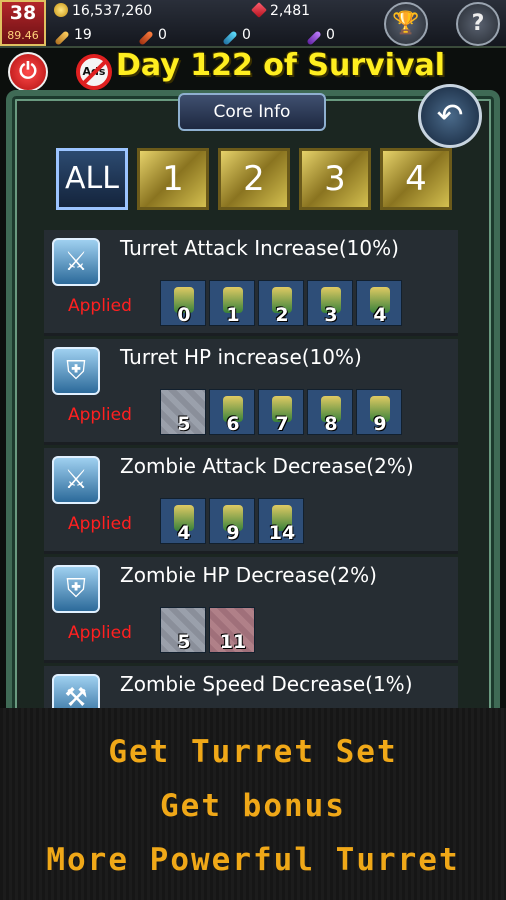 The image size is (506, 900). I want to click on help-button: ?, so click(478, 24).